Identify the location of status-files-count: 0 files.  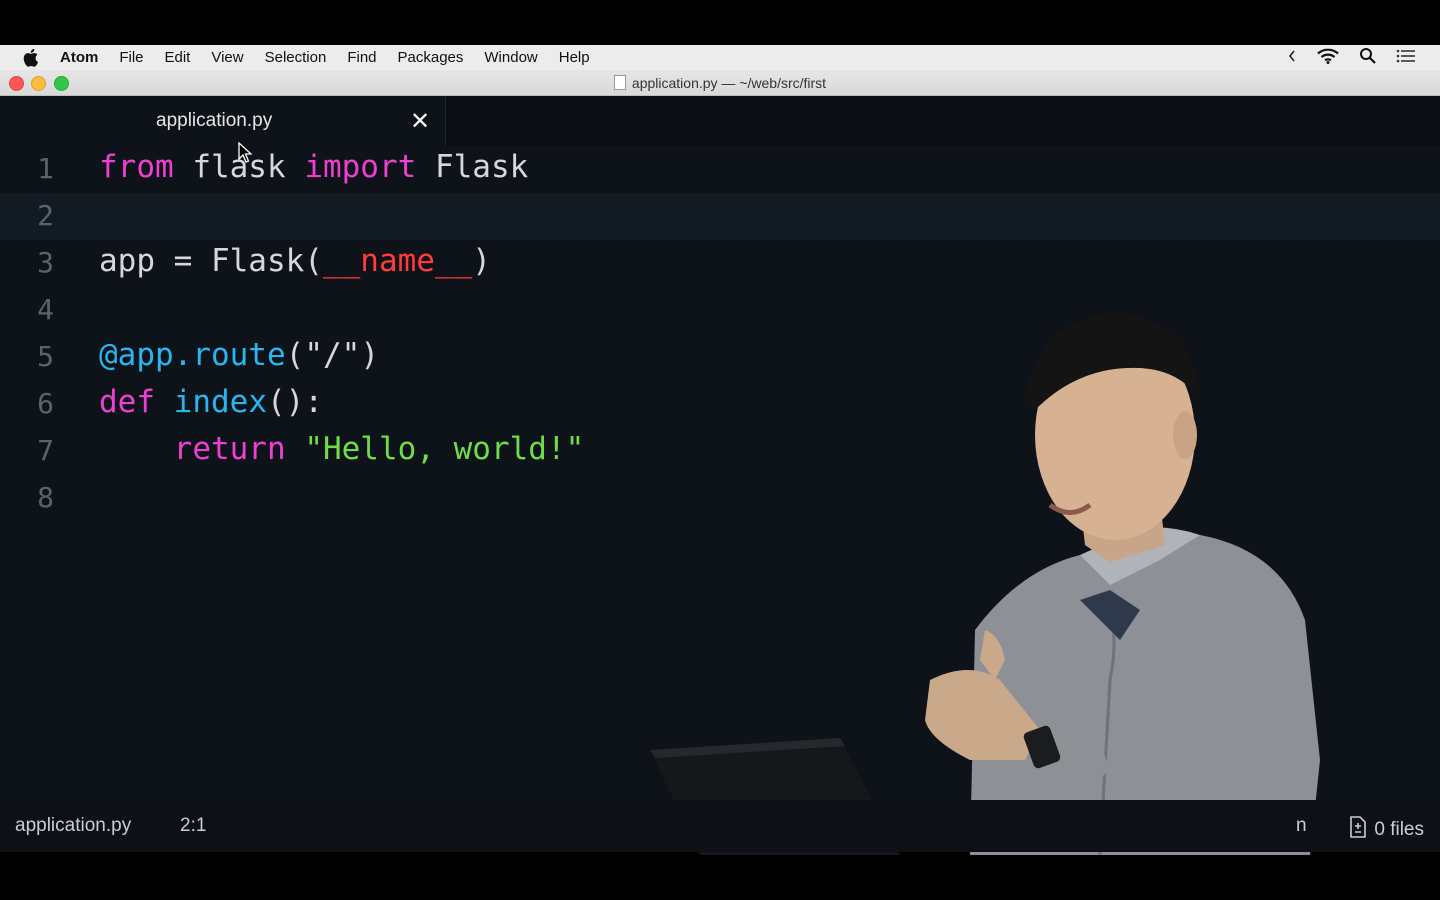
(1399, 829).